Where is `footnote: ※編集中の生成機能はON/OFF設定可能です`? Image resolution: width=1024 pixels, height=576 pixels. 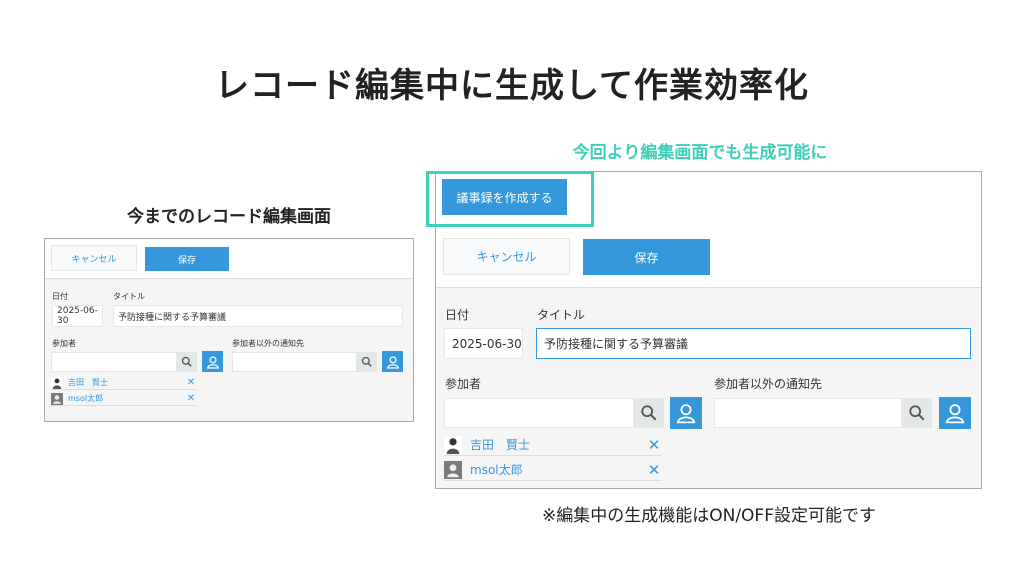 footnote: ※編集中の生成機能はON/OFF設定可能です is located at coordinates (708, 516).